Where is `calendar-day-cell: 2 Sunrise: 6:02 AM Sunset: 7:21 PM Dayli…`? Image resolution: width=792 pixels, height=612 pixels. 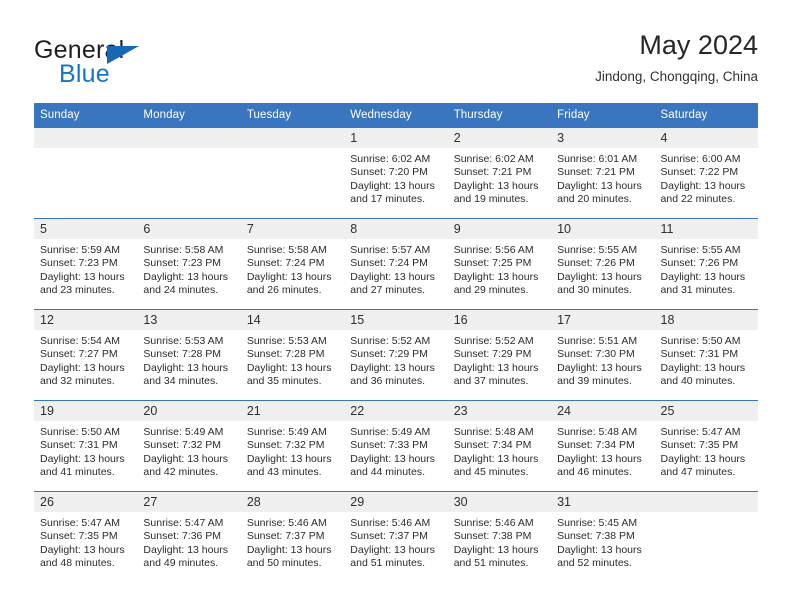 calendar-day-cell: 2 Sunrise: 6:02 AM Sunset: 7:21 PM Dayli… is located at coordinates (499, 173).